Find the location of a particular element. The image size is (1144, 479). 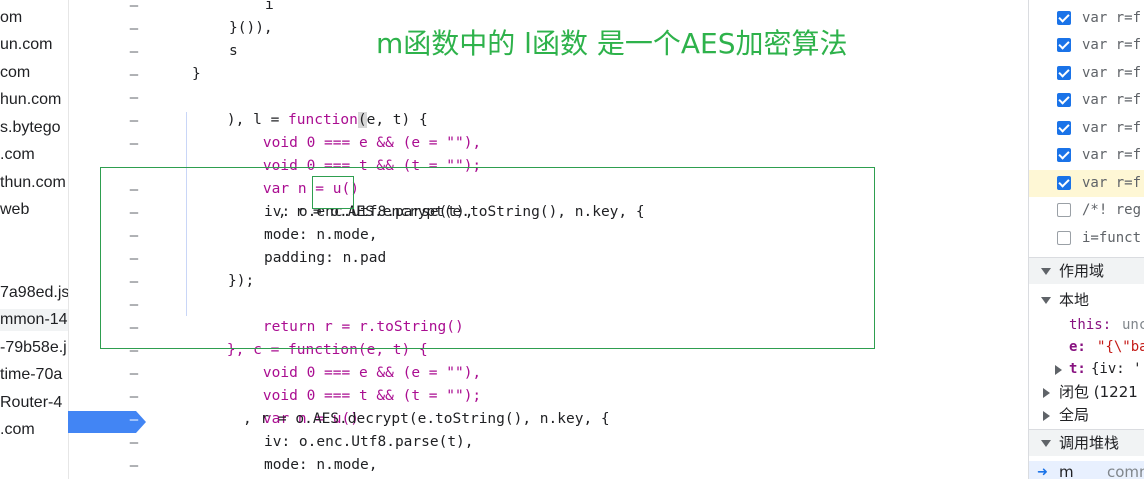

frame-file: comm is located at coordinates (1125, 471).